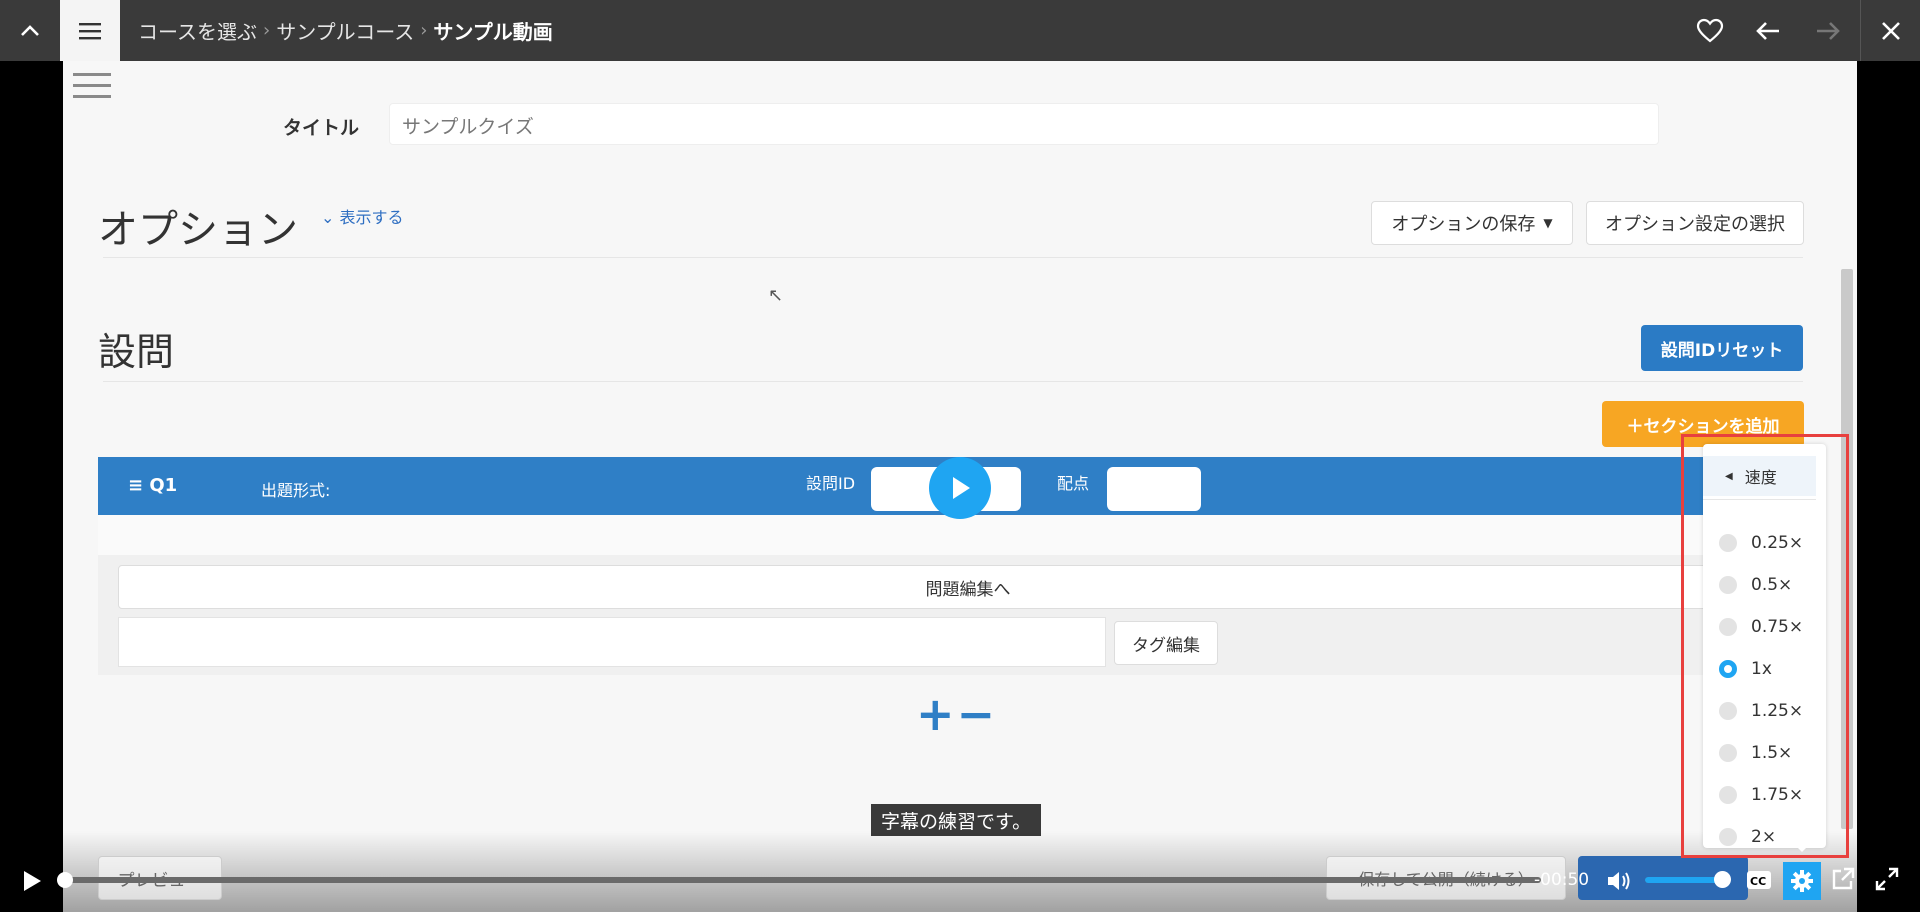 The image size is (1920, 912). I want to click on speed-menu-back: ◀ 速度, so click(1759, 476).